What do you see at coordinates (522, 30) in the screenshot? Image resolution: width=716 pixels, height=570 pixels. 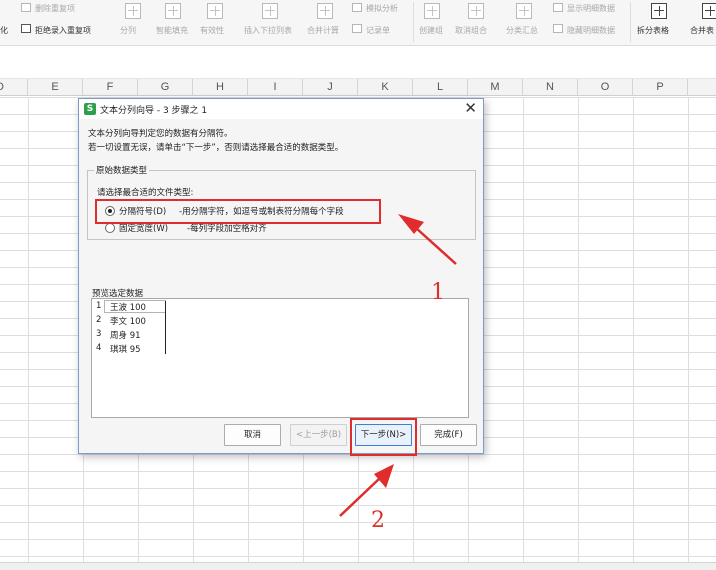 I see `subtotal-button: 分类汇总` at bounding box center [522, 30].